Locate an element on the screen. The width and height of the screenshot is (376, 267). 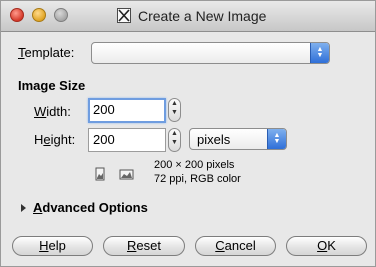
template-combo: ▲ ▼ is located at coordinates (210, 53).